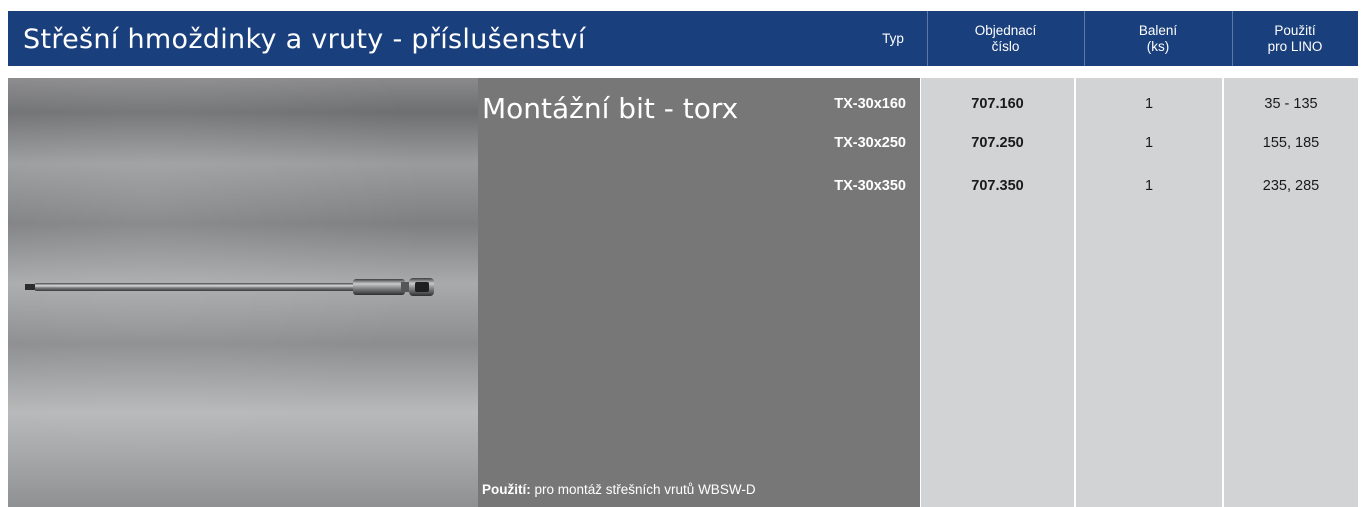 This screenshot has height=507, width=1365. Describe the element at coordinates (1005, 38) in the screenshot. I see `column-header-objednaci-cislo: Objednací číslo` at that location.